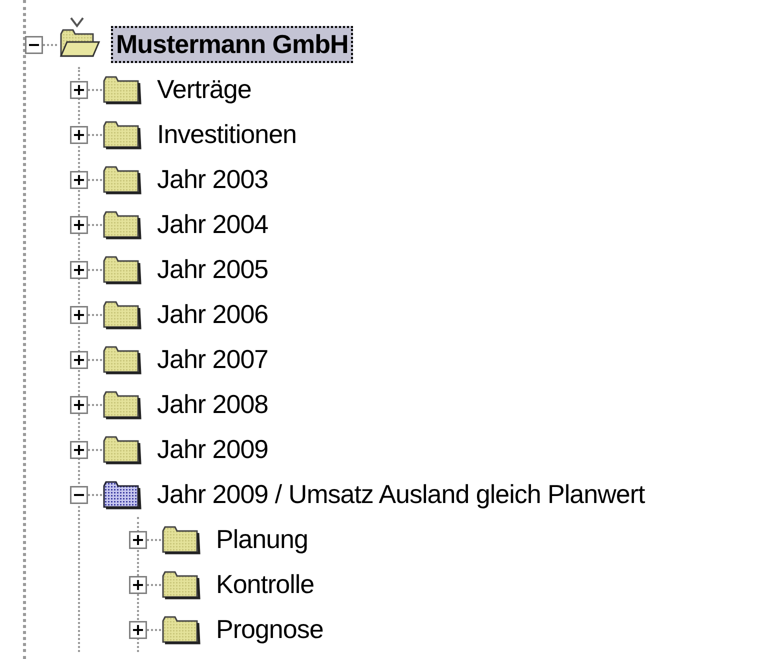 This screenshot has width=773, height=659. What do you see at coordinates (265, 584) in the screenshot?
I see `tree-item: Kontrolle` at bounding box center [265, 584].